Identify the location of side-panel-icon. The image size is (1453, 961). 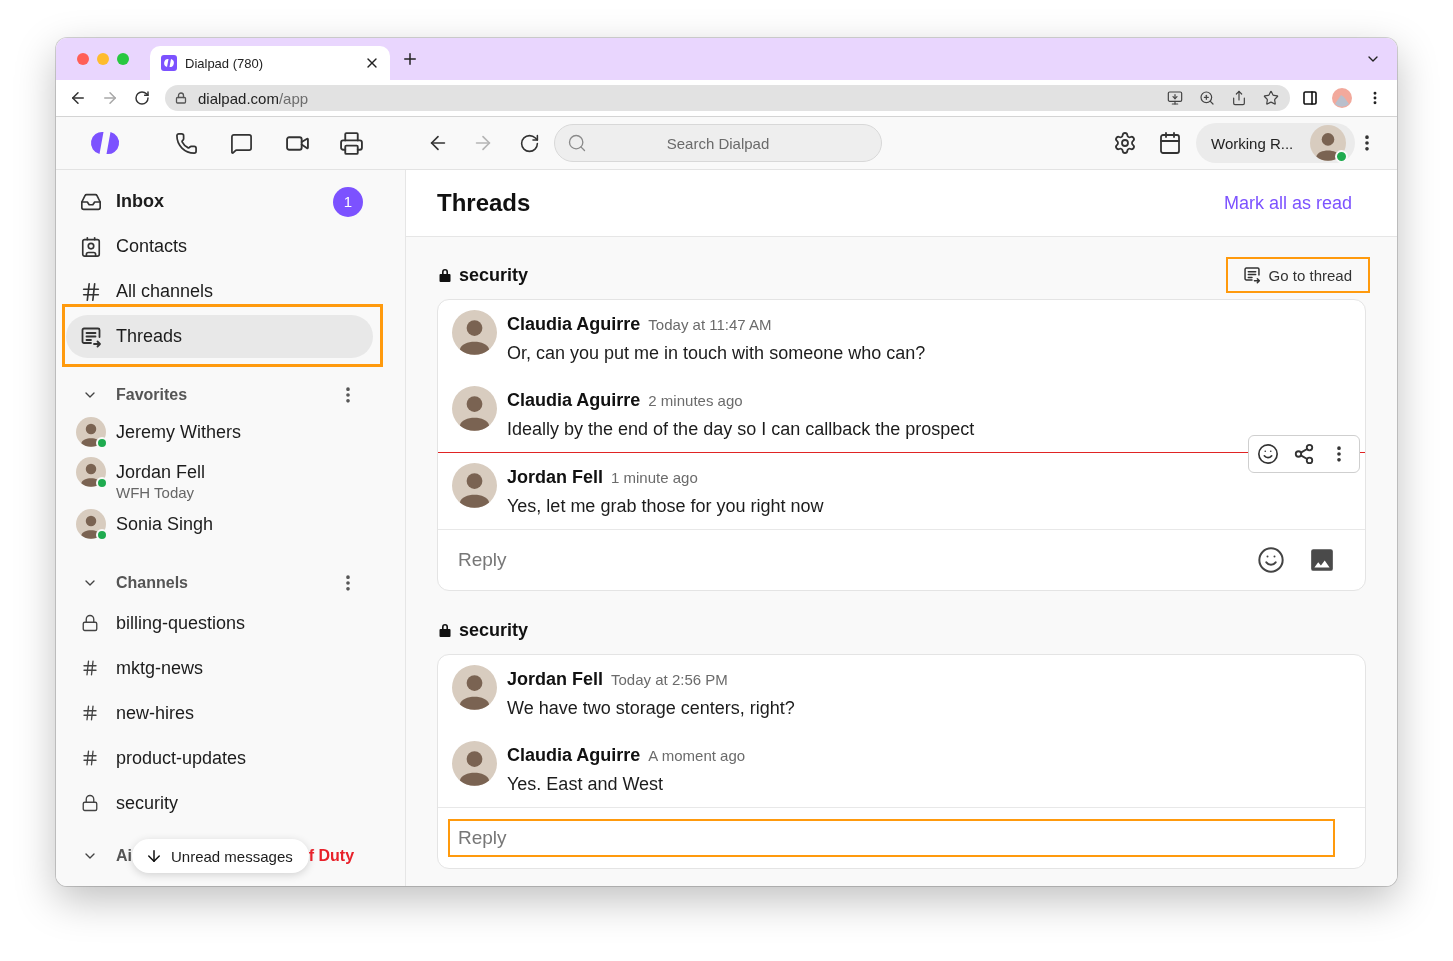
(1310, 98).